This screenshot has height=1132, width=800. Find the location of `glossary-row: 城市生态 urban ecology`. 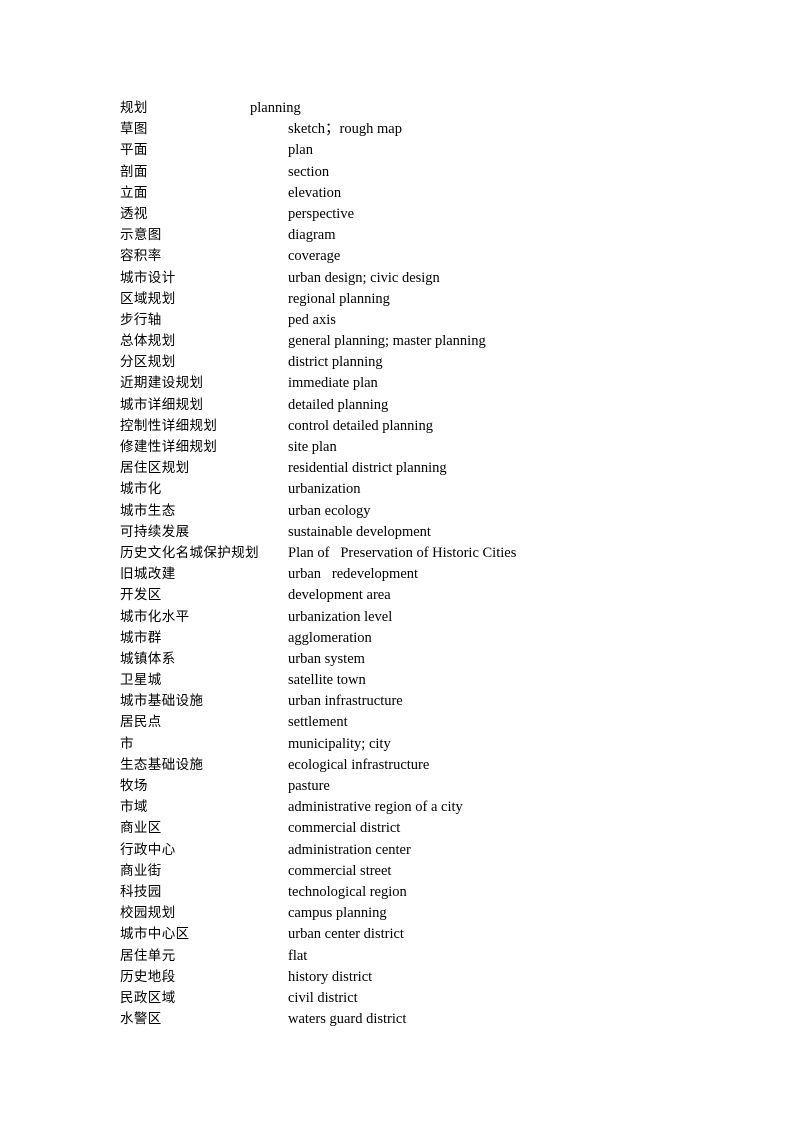

glossary-row: 城市生态 urban ecology is located at coordinates (440, 511).